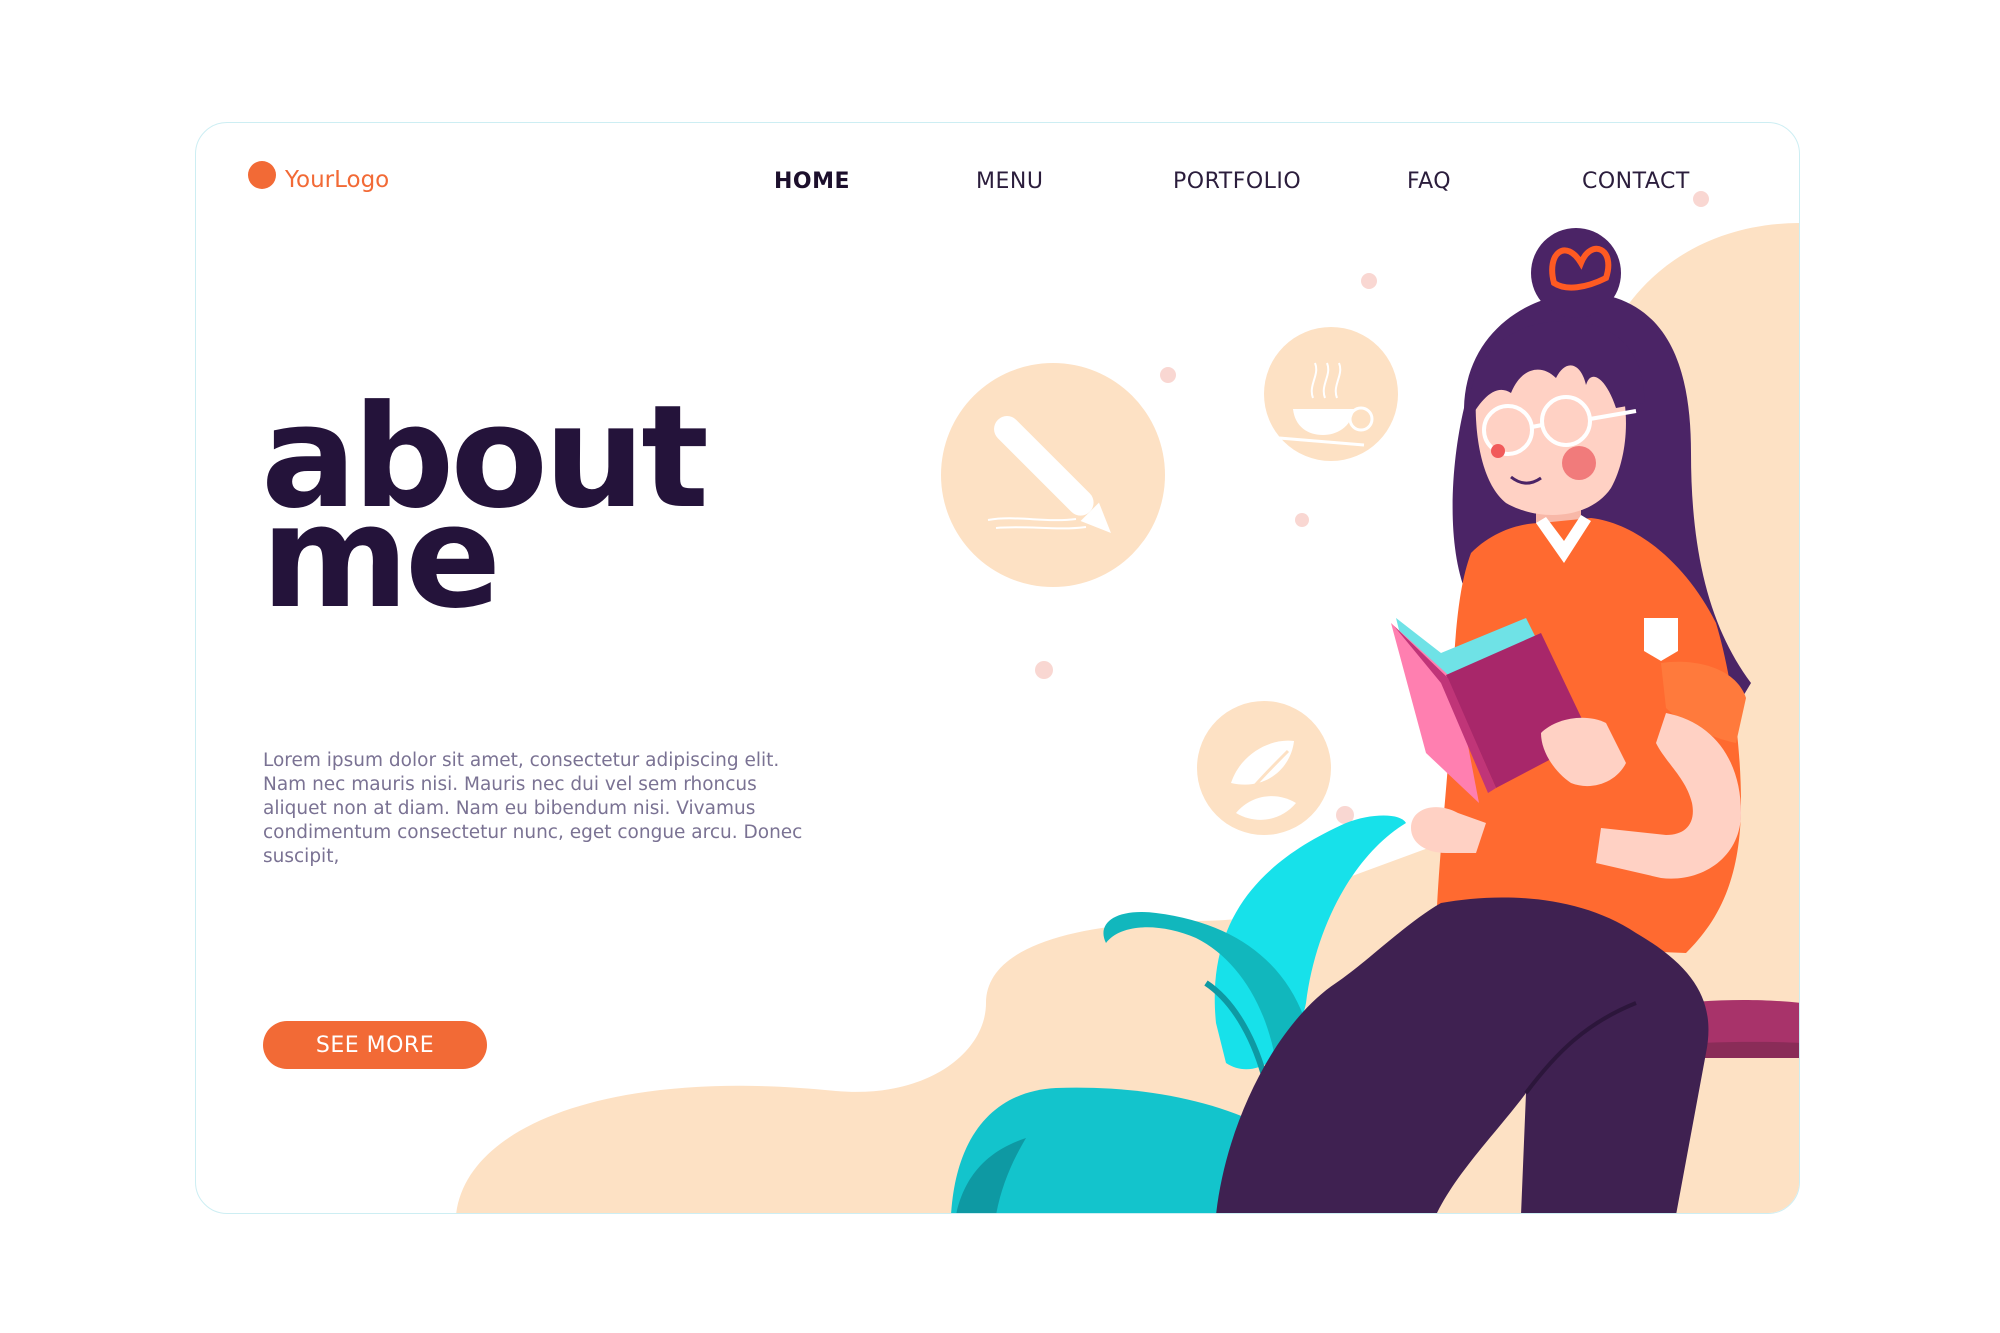 This screenshot has width=2000, height=1333. I want to click on nav-item-home: HOME, so click(812, 181).